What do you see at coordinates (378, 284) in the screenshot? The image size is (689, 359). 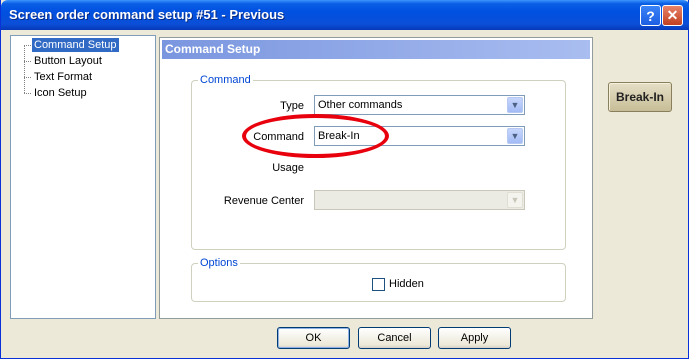 I see `hidden-checkbox` at bounding box center [378, 284].